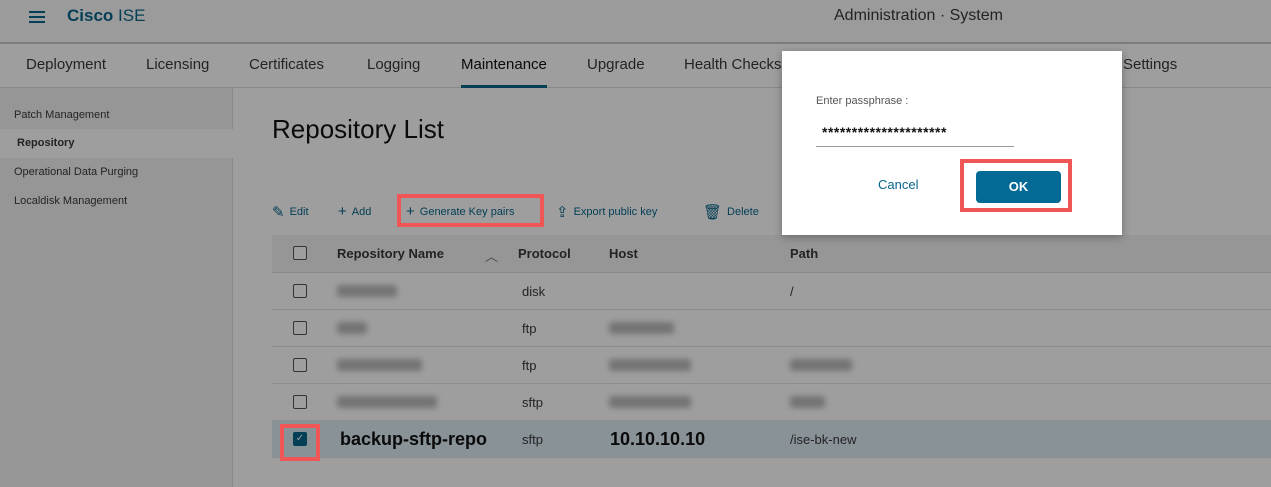 This screenshot has height=487, width=1271. What do you see at coordinates (1016, 185) in the screenshot?
I see `highlight-ok-button` at bounding box center [1016, 185].